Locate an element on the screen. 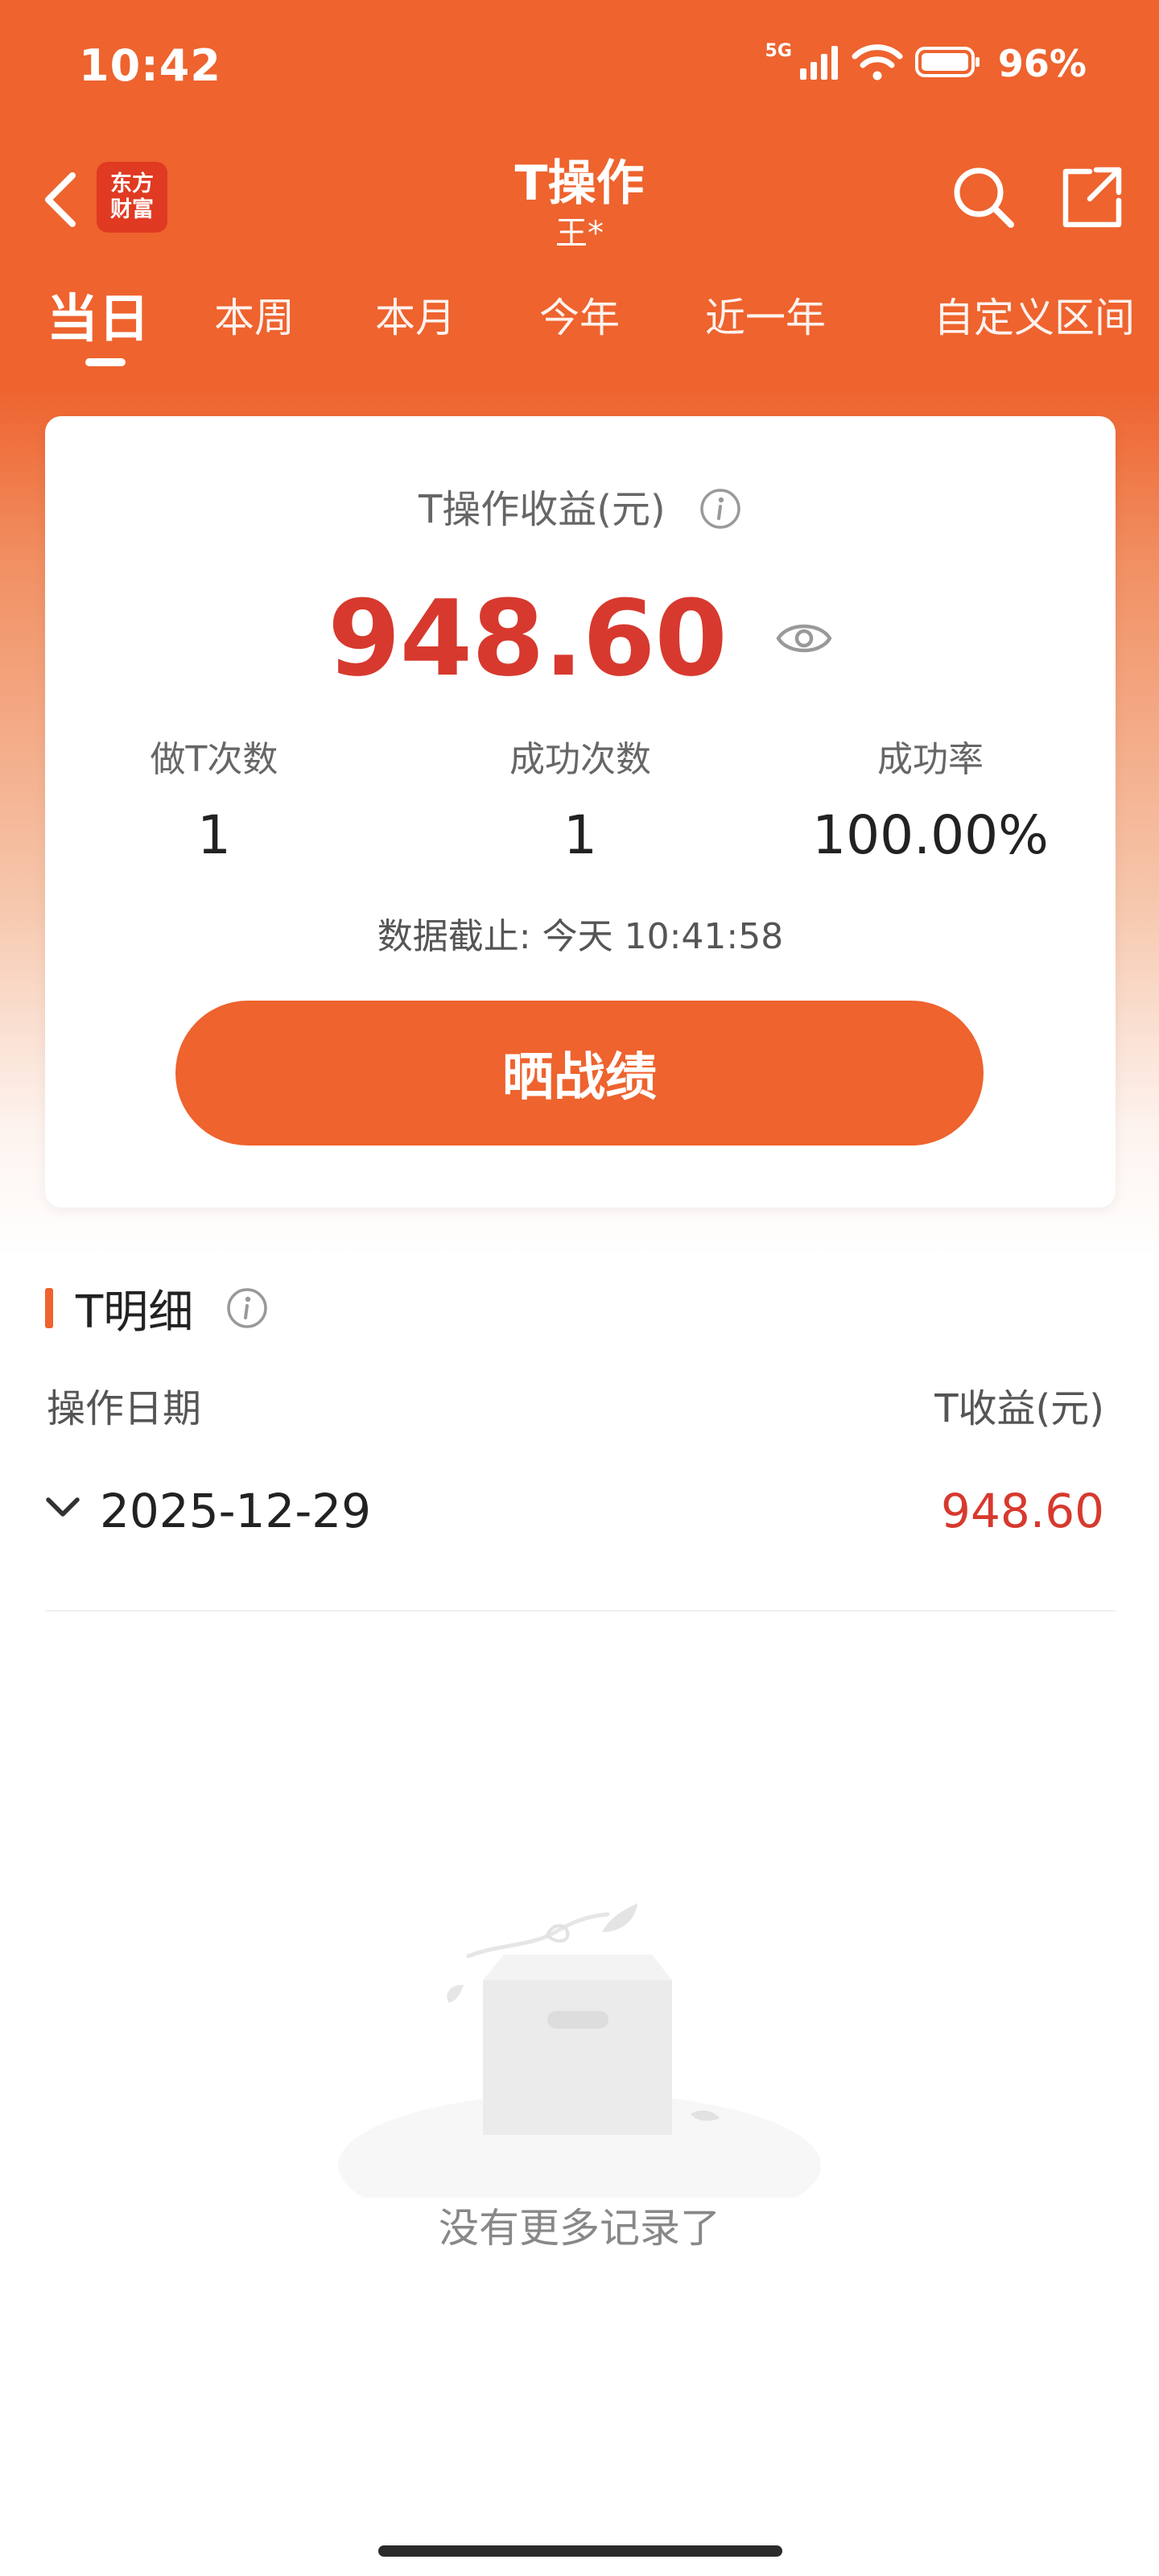 The height and width of the screenshot is (2576, 1159). stat-success-rate: 成功率 100.00% is located at coordinates (930, 798).